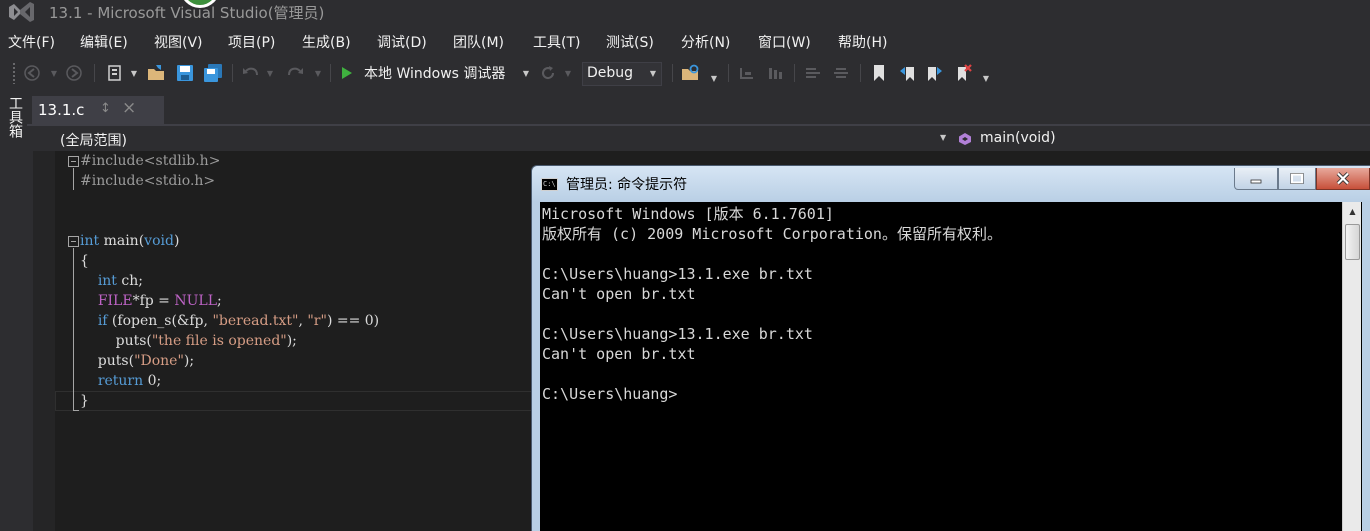 This screenshot has height=531, width=1370. I want to click on minimize-button, so click(1256, 179).